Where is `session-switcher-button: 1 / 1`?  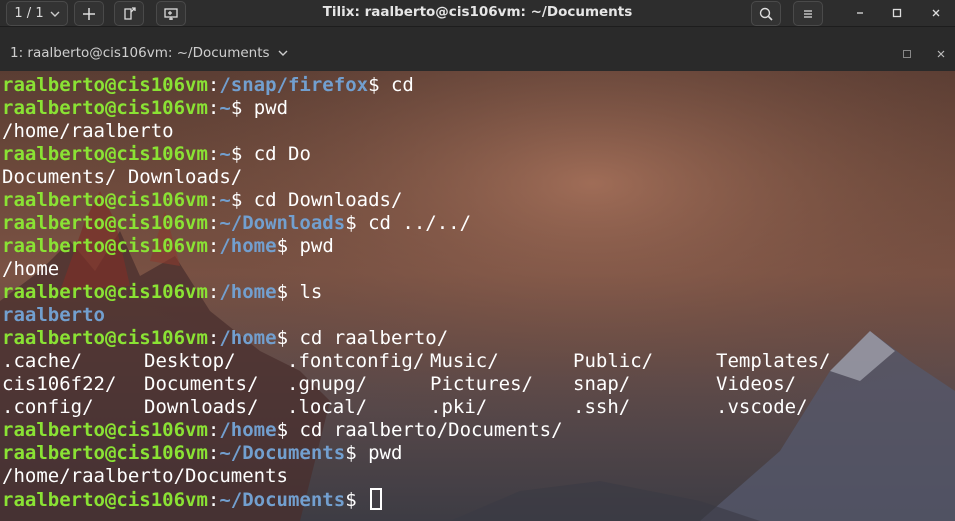 session-switcher-button: 1 / 1 is located at coordinates (37, 13).